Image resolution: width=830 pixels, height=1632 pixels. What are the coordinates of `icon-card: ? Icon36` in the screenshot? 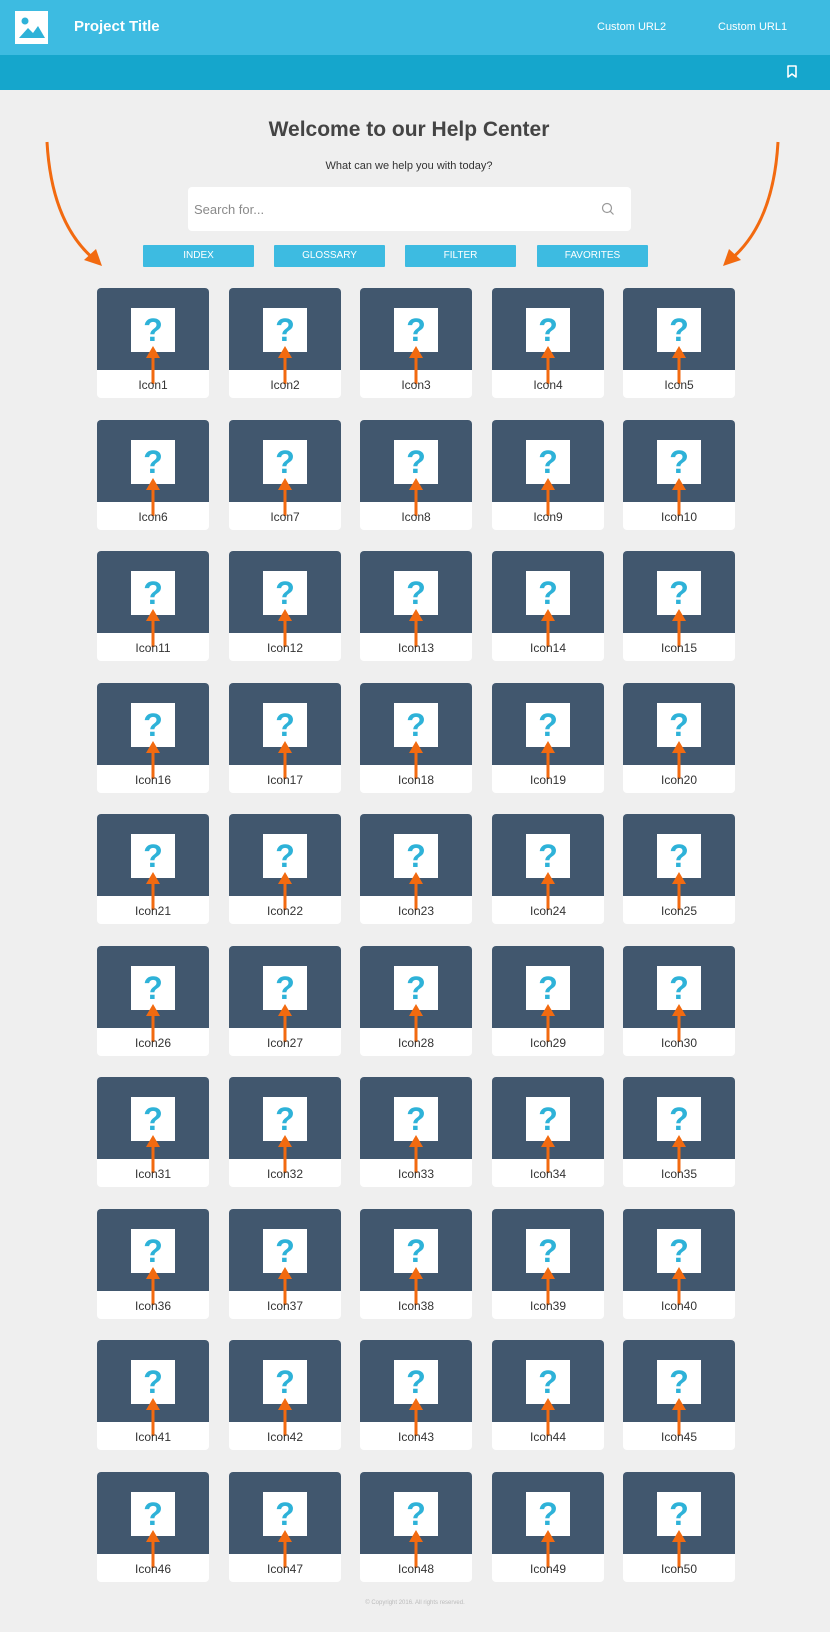 It's located at (153, 1264).